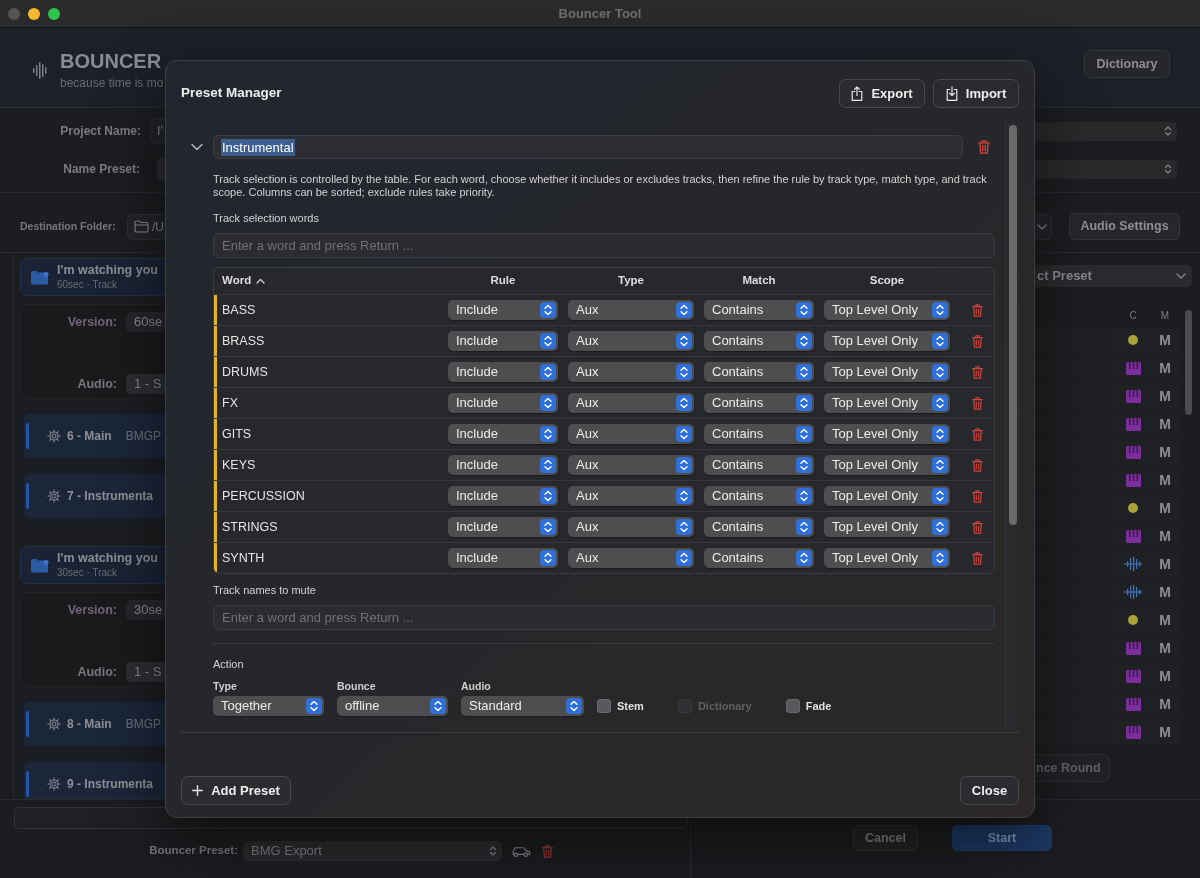  Describe the element at coordinates (34, 13) in the screenshot. I see `window-minimize-button` at that location.